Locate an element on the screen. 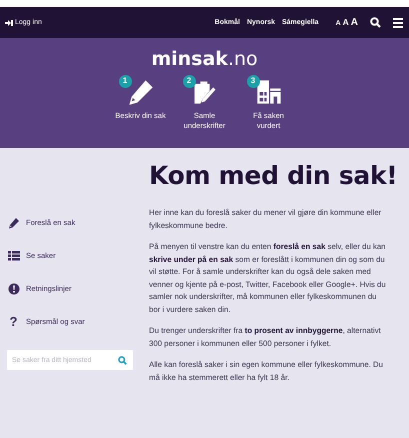 The image size is (409, 438). list-icon is located at coordinates (14, 256).